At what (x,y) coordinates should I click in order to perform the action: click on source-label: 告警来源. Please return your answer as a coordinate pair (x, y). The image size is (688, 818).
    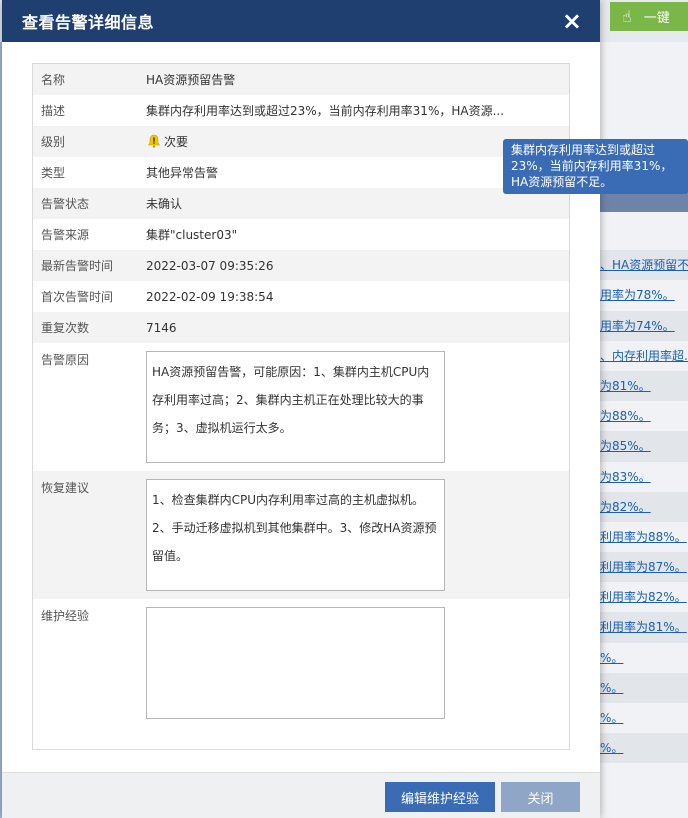
    Looking at the image, I should click on (65, 235).